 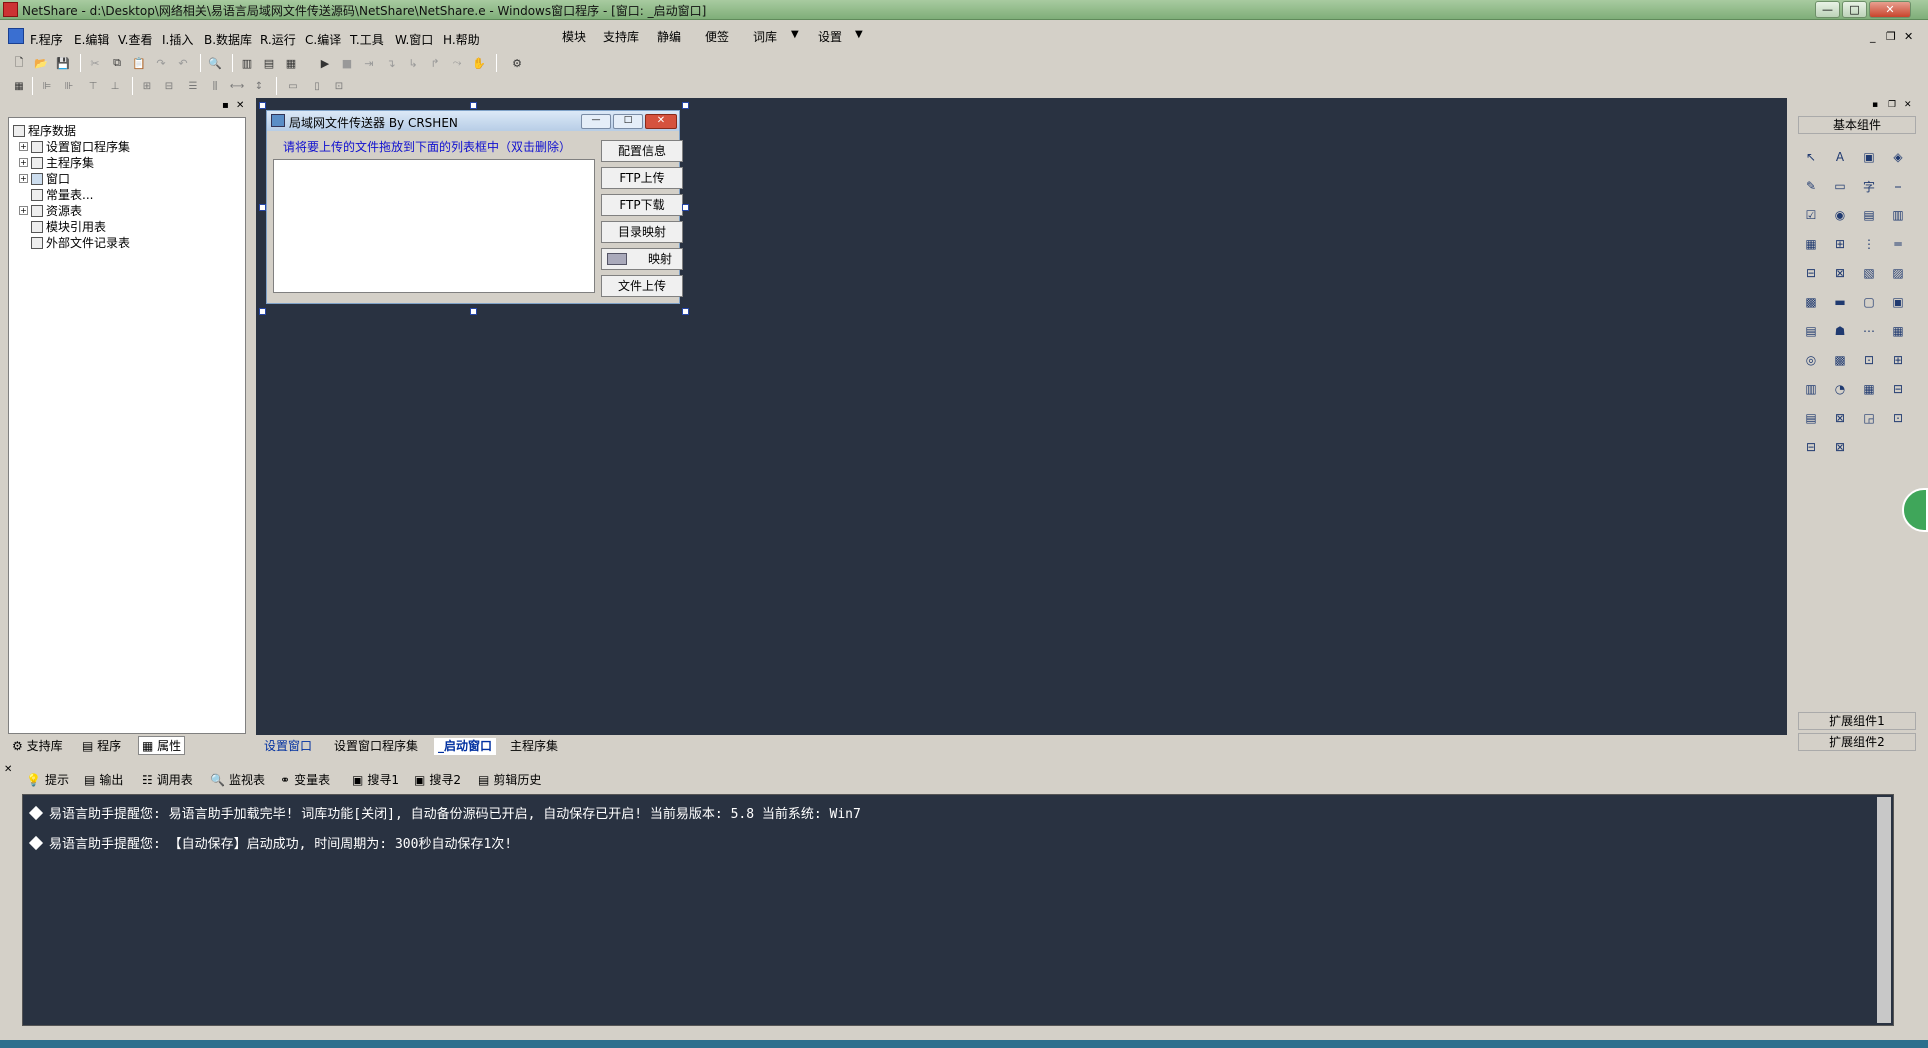 I want to click on step-4-icon: ↱, so click(x=435, y=63).